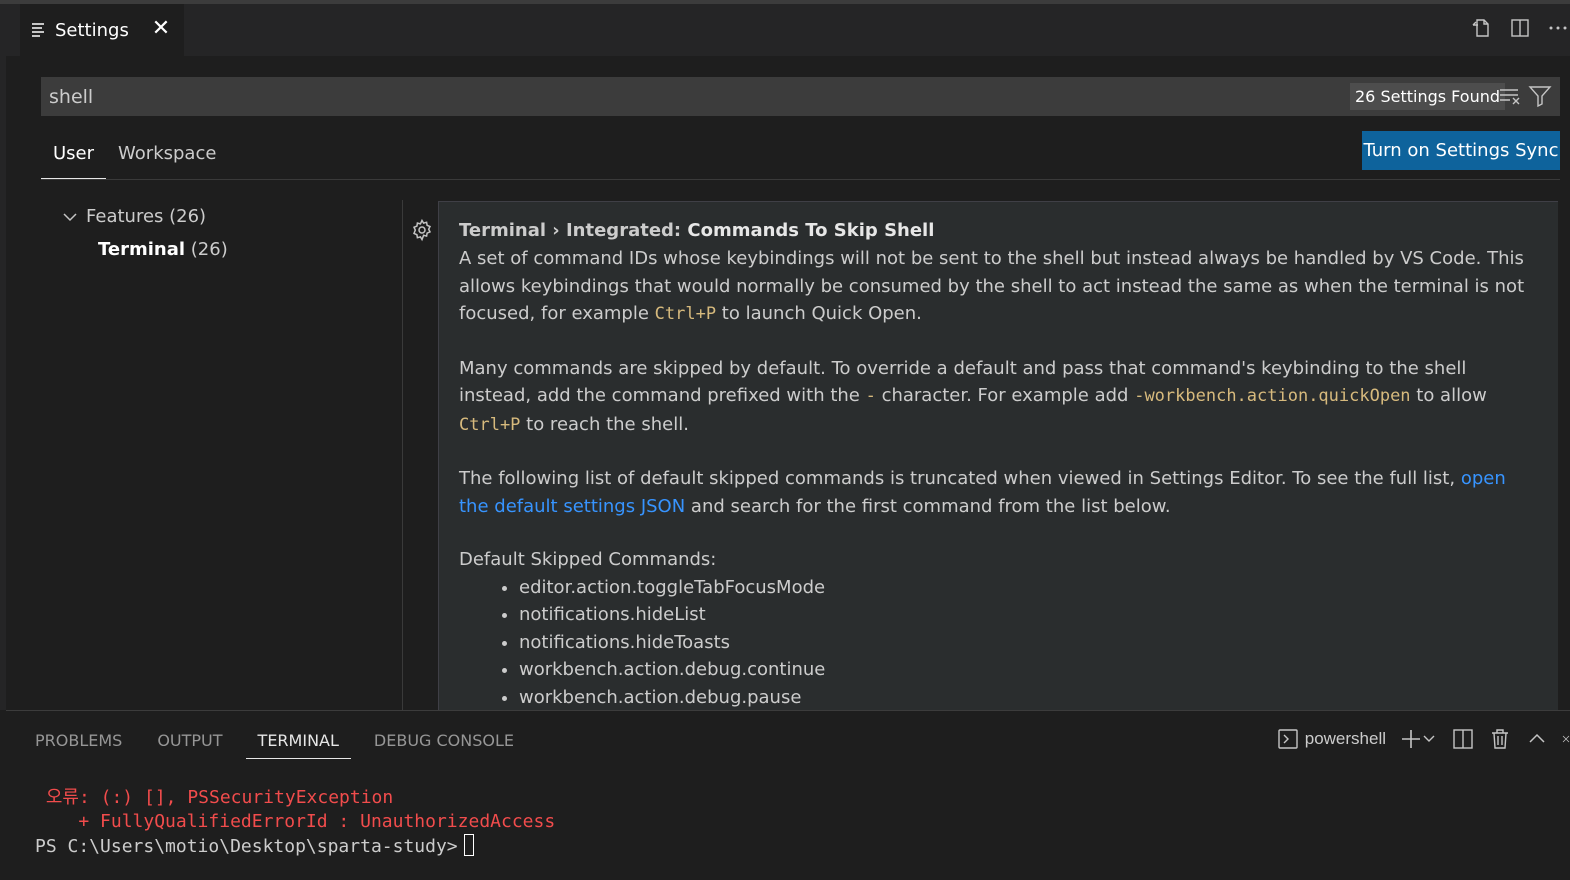 The image size is (1570, 880). What do you see at coordinates (1537, 739) in the screenshot?
I see `maximize-panel-icon` at bounding box center [1537, 739].